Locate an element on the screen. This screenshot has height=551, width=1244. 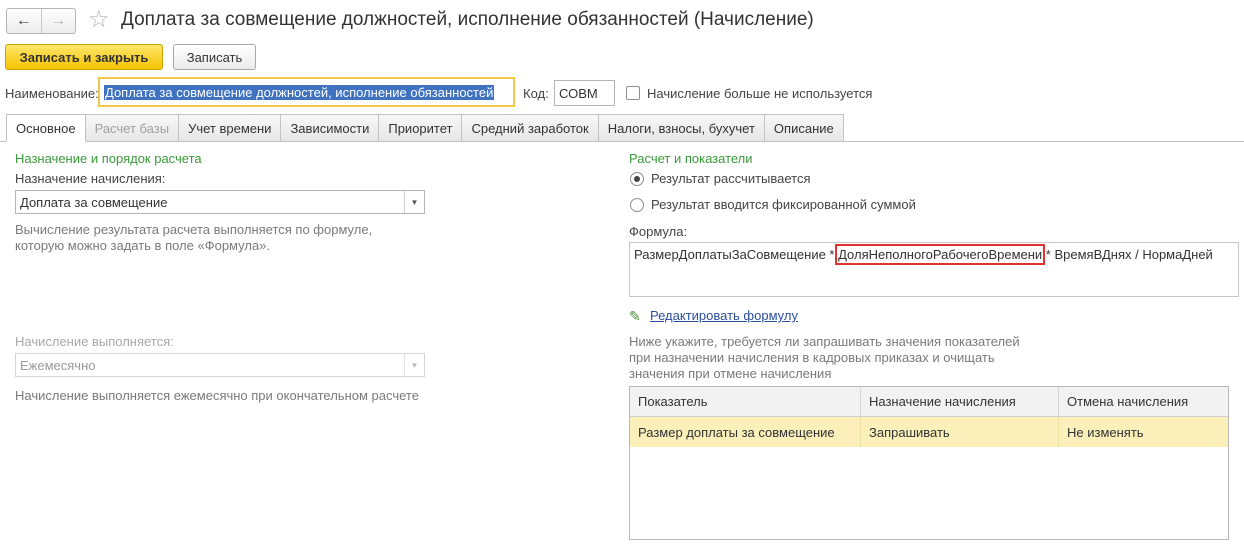
tab-main: Основное is located at coordinates (46, 128).